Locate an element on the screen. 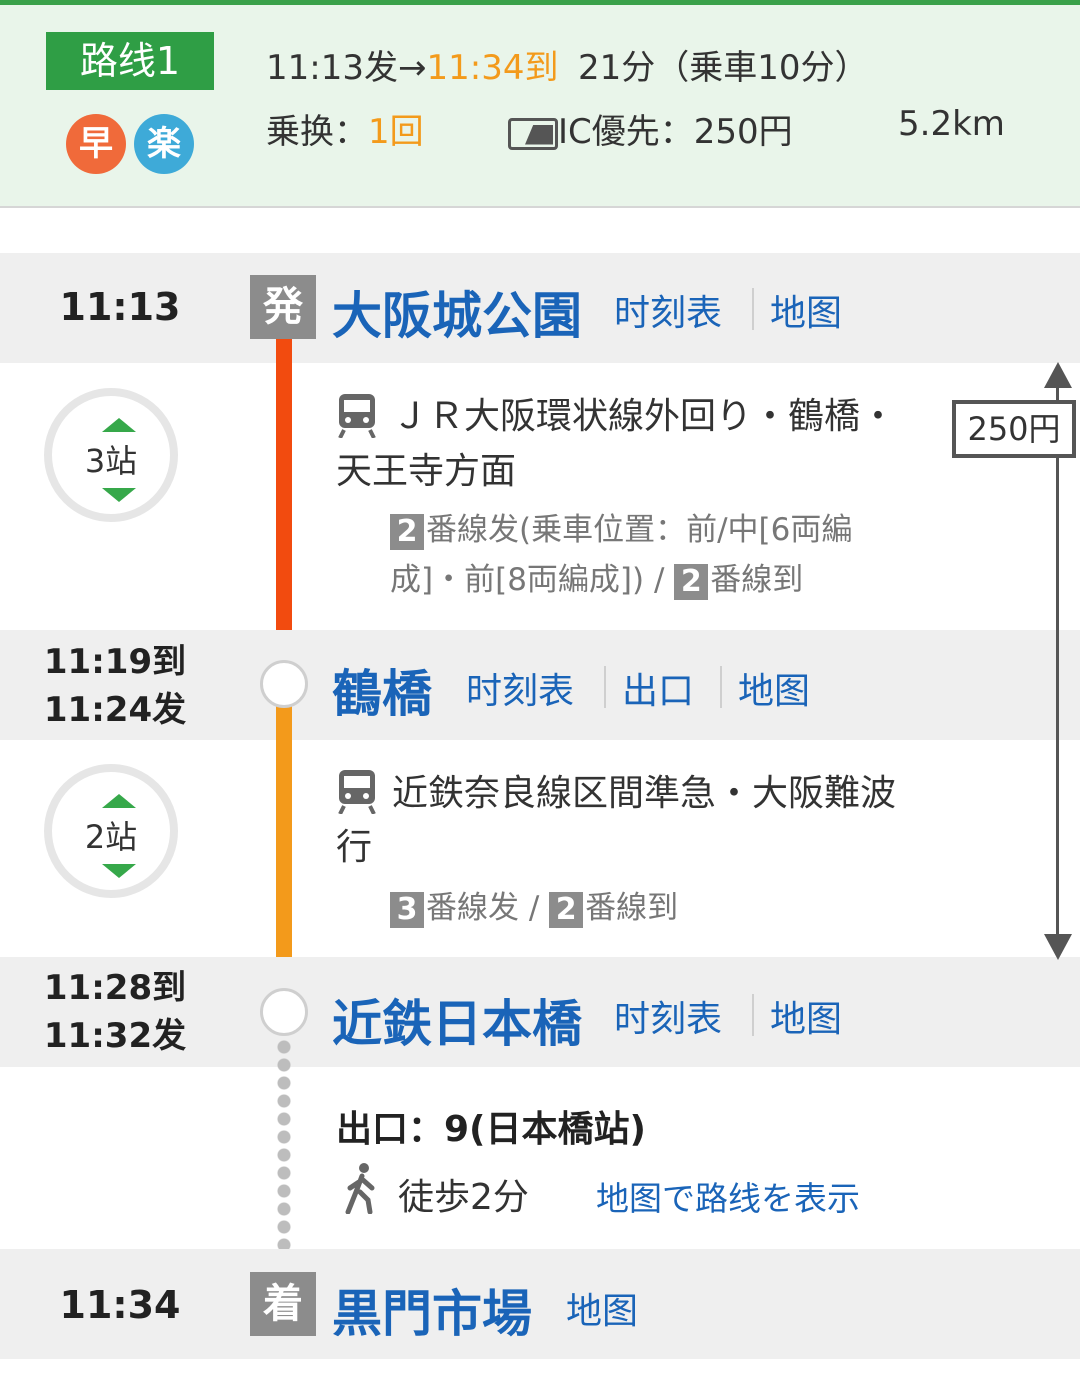 The width and height of the screenshot is (1080, 1373). arrow-down-icon is located at coordinates (1058, 947).